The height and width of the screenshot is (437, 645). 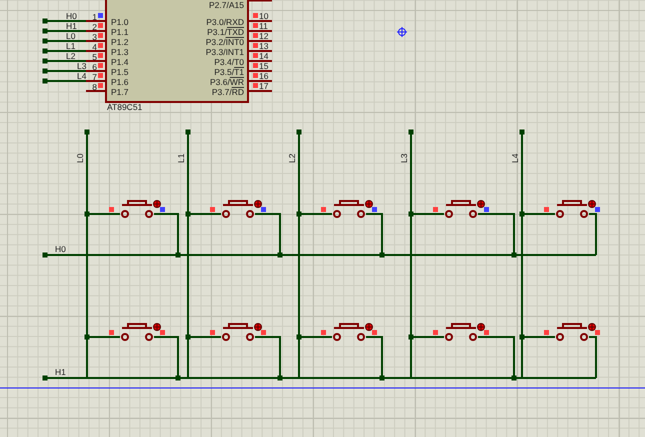 What do you see at coordinates (225, 42) in the screenshot?
I see `pin-label: P3.2/INT0` at bounding box center [225, 42].